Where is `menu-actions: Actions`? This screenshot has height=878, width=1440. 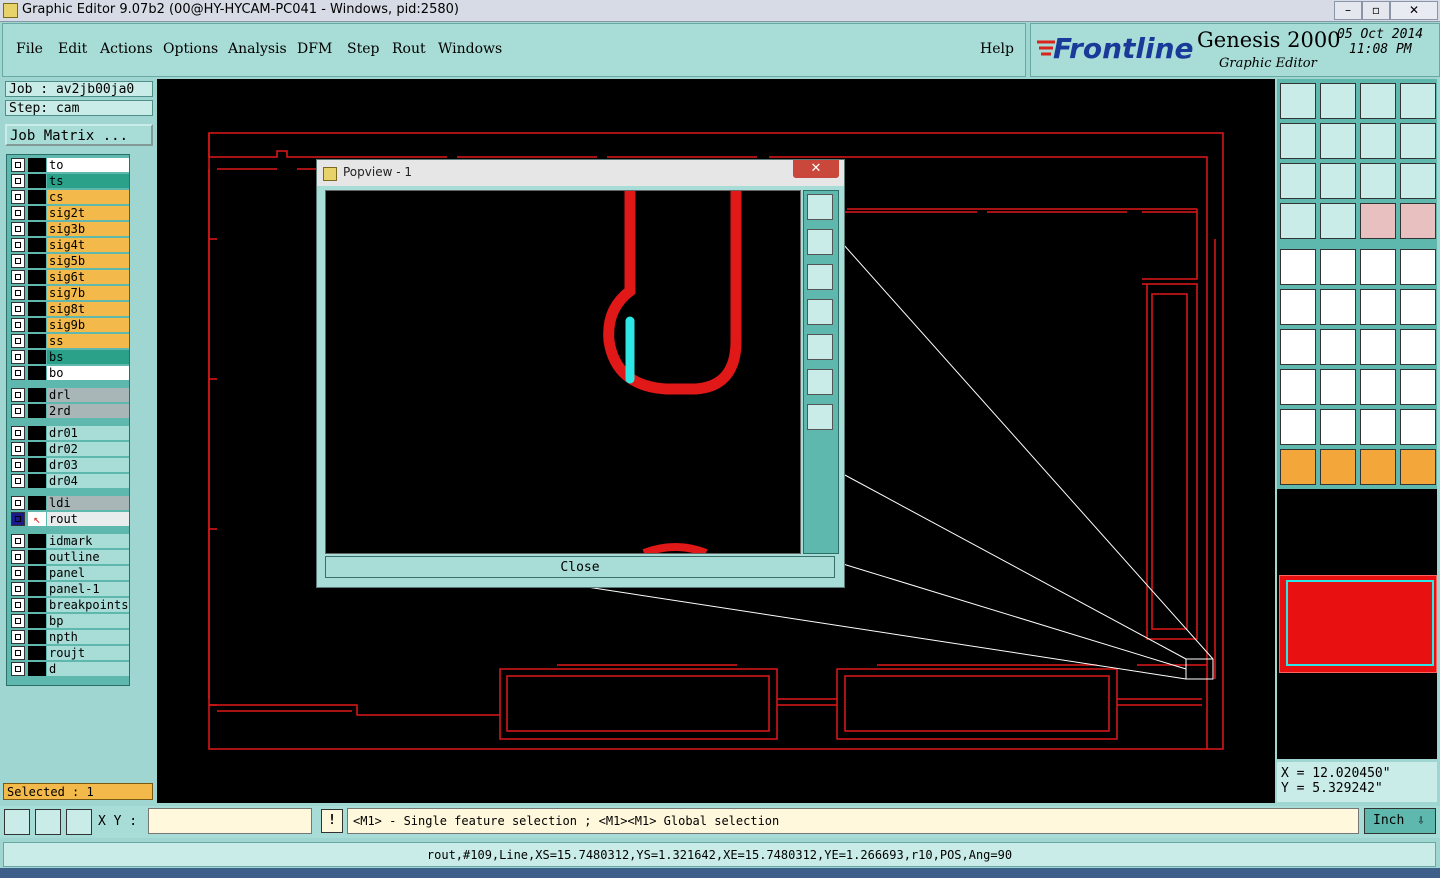
menu-actions: Actions is located at coordinates (126, 49).